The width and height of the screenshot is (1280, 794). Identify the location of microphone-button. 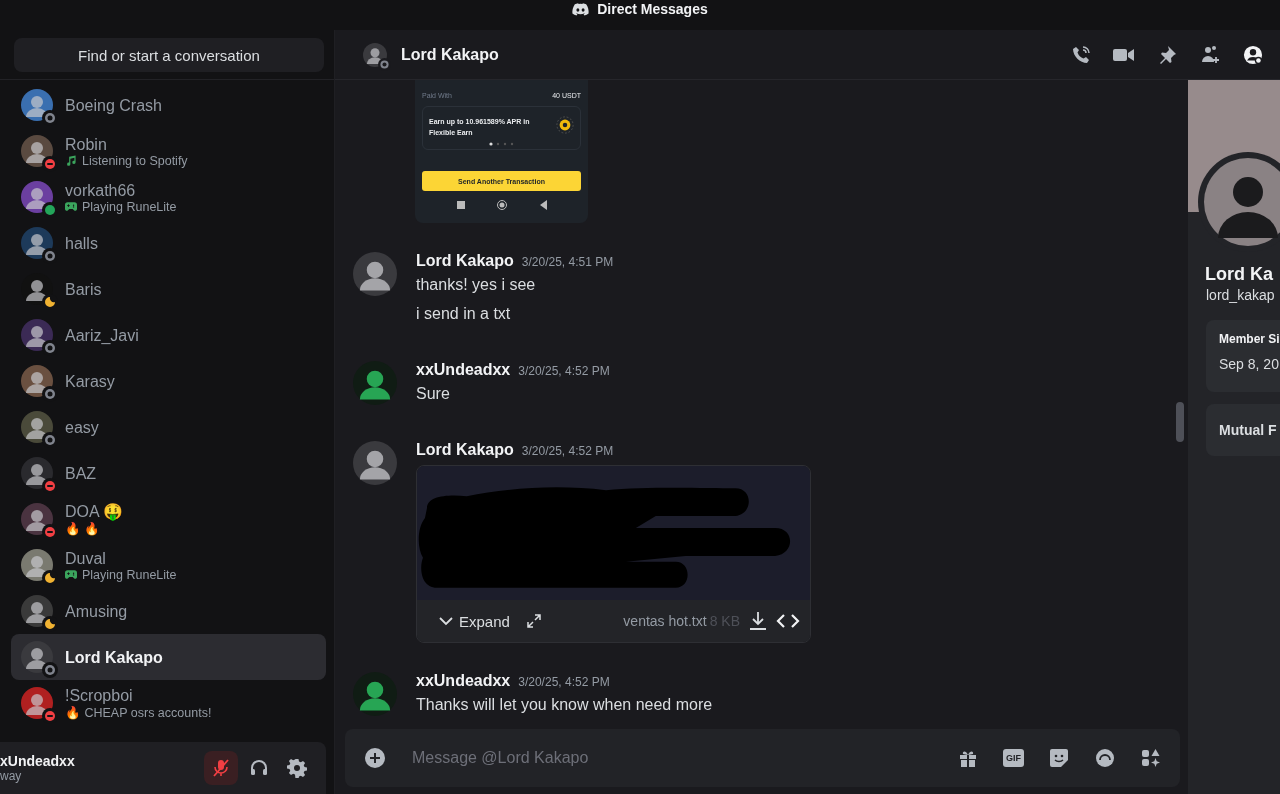
(221, 768).